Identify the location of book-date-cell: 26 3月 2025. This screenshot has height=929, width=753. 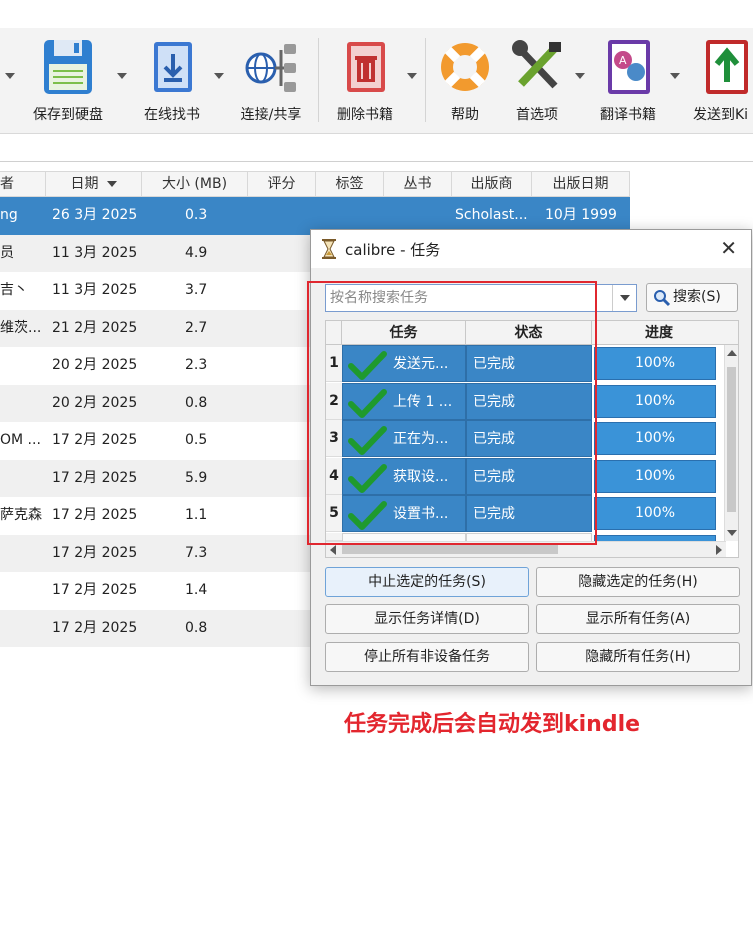
(95, 215).